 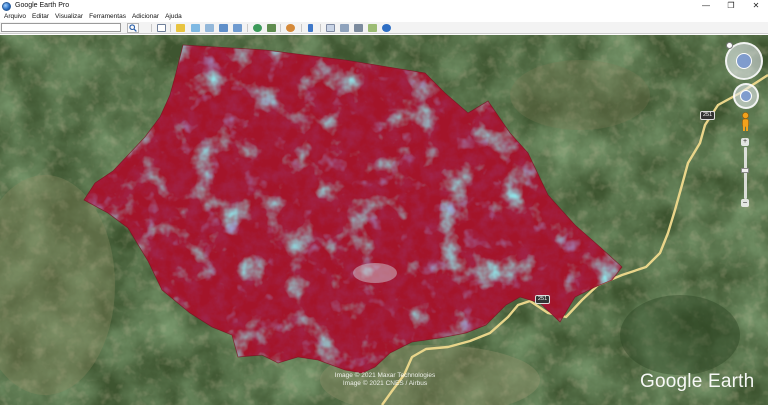 I want to click on zoom-in-button: +, so click(x=745, y=142).